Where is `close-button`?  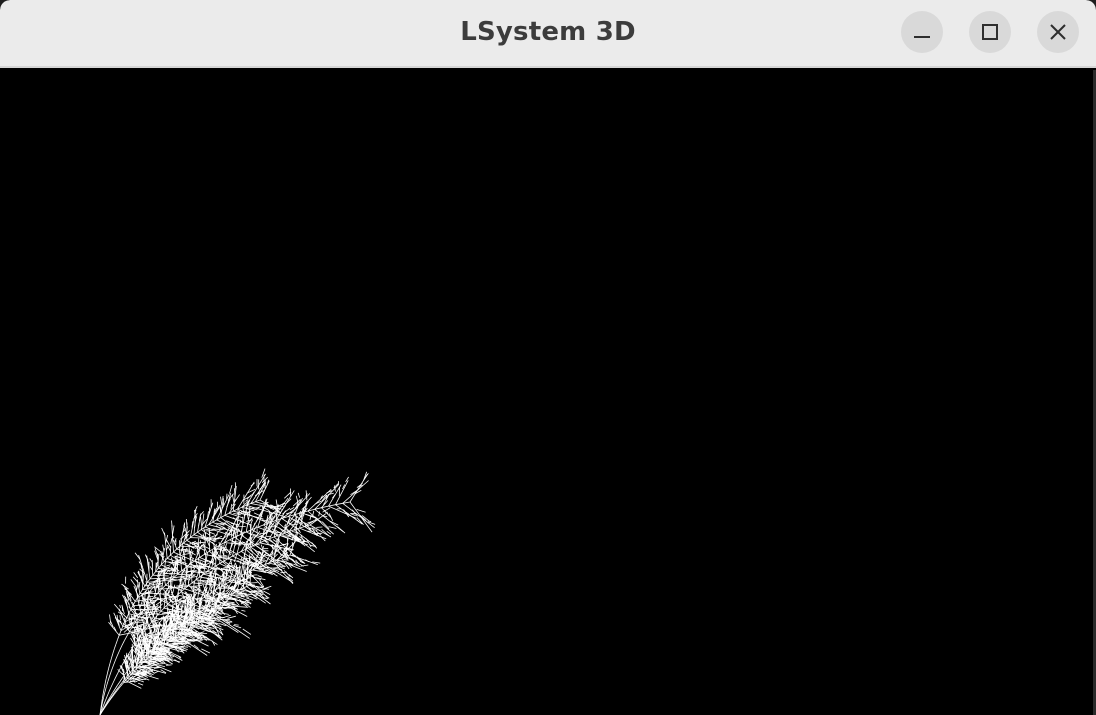
close-button is located at coordinates (1058, 32).